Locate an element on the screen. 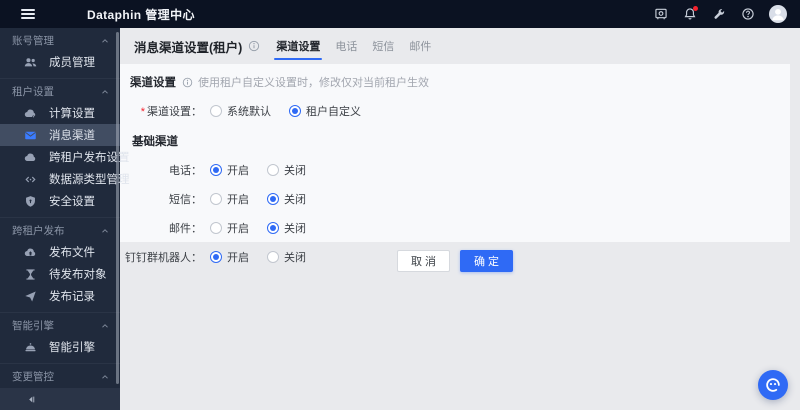 Image resolution: width=800 pixels, height=410 pixels. users-icon is located at coordinates (30, 62).